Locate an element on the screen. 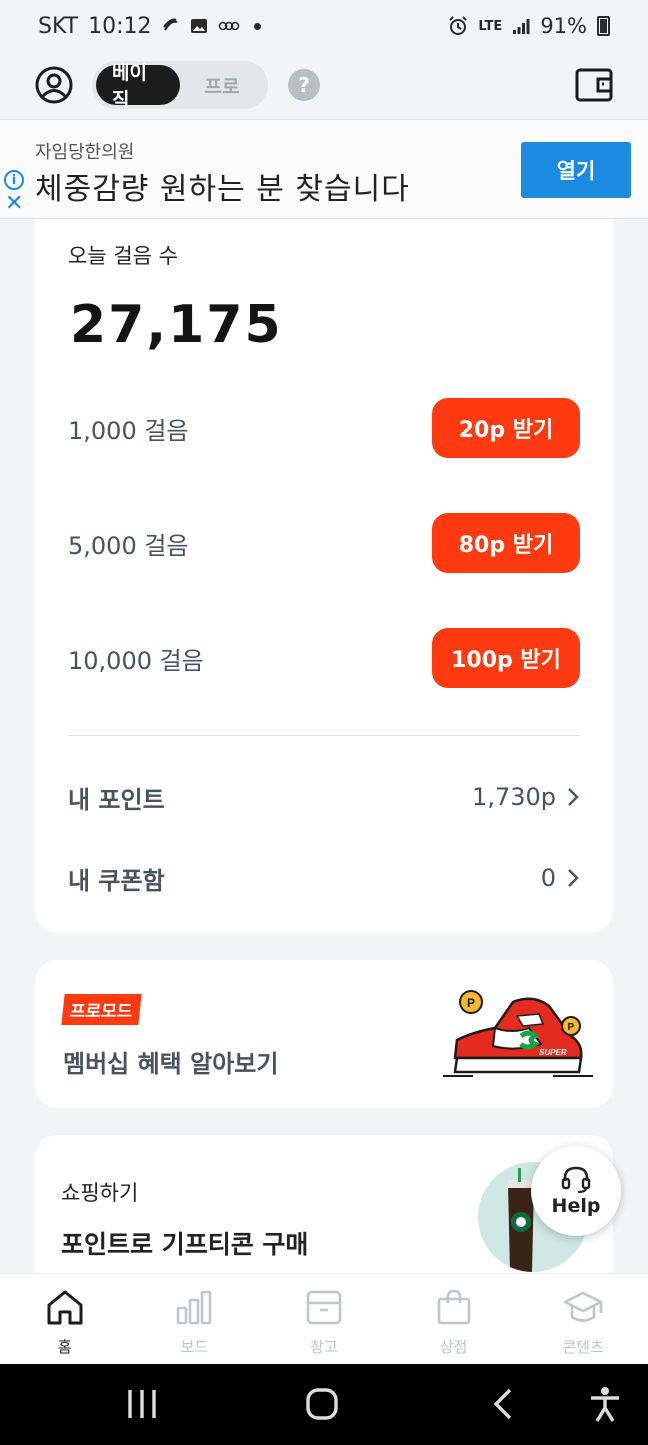  gallery-notification-icon is located at coordinates (198, 26).